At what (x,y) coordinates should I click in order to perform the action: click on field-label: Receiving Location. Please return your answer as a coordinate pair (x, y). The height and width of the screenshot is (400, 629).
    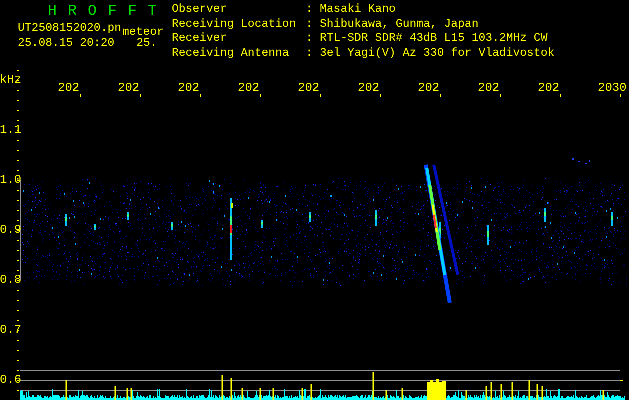
    Looking at the image, I should click on (235, 25).